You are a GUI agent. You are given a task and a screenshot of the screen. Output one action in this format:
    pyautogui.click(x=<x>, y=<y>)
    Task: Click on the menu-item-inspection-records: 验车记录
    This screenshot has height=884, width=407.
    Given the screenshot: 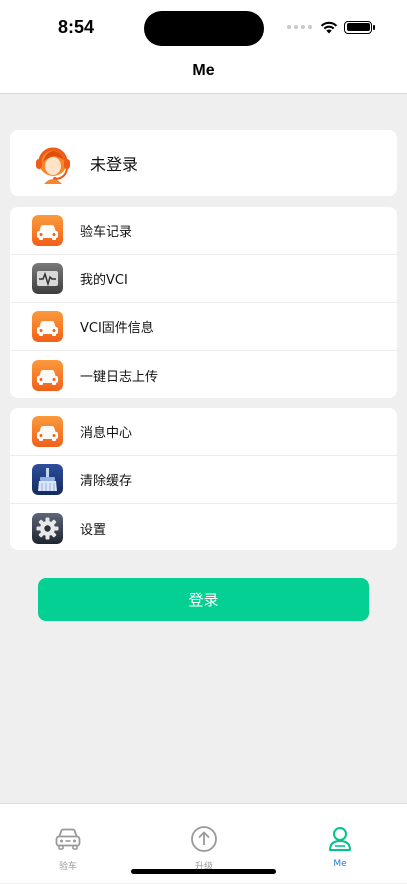 What is the action you would take?
    pyautogui.click(x=203, y=231)
    